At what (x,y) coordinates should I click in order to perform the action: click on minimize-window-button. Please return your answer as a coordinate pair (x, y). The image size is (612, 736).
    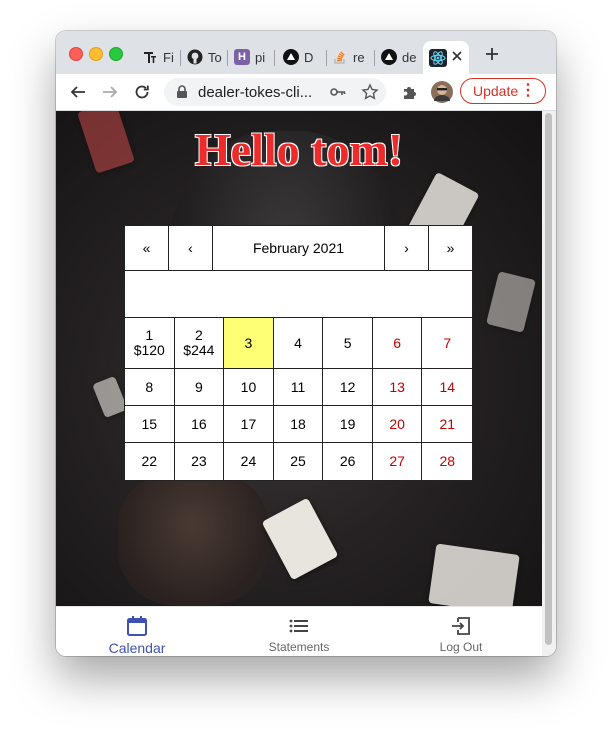
    Looking at the image, I should click on (96, 54).